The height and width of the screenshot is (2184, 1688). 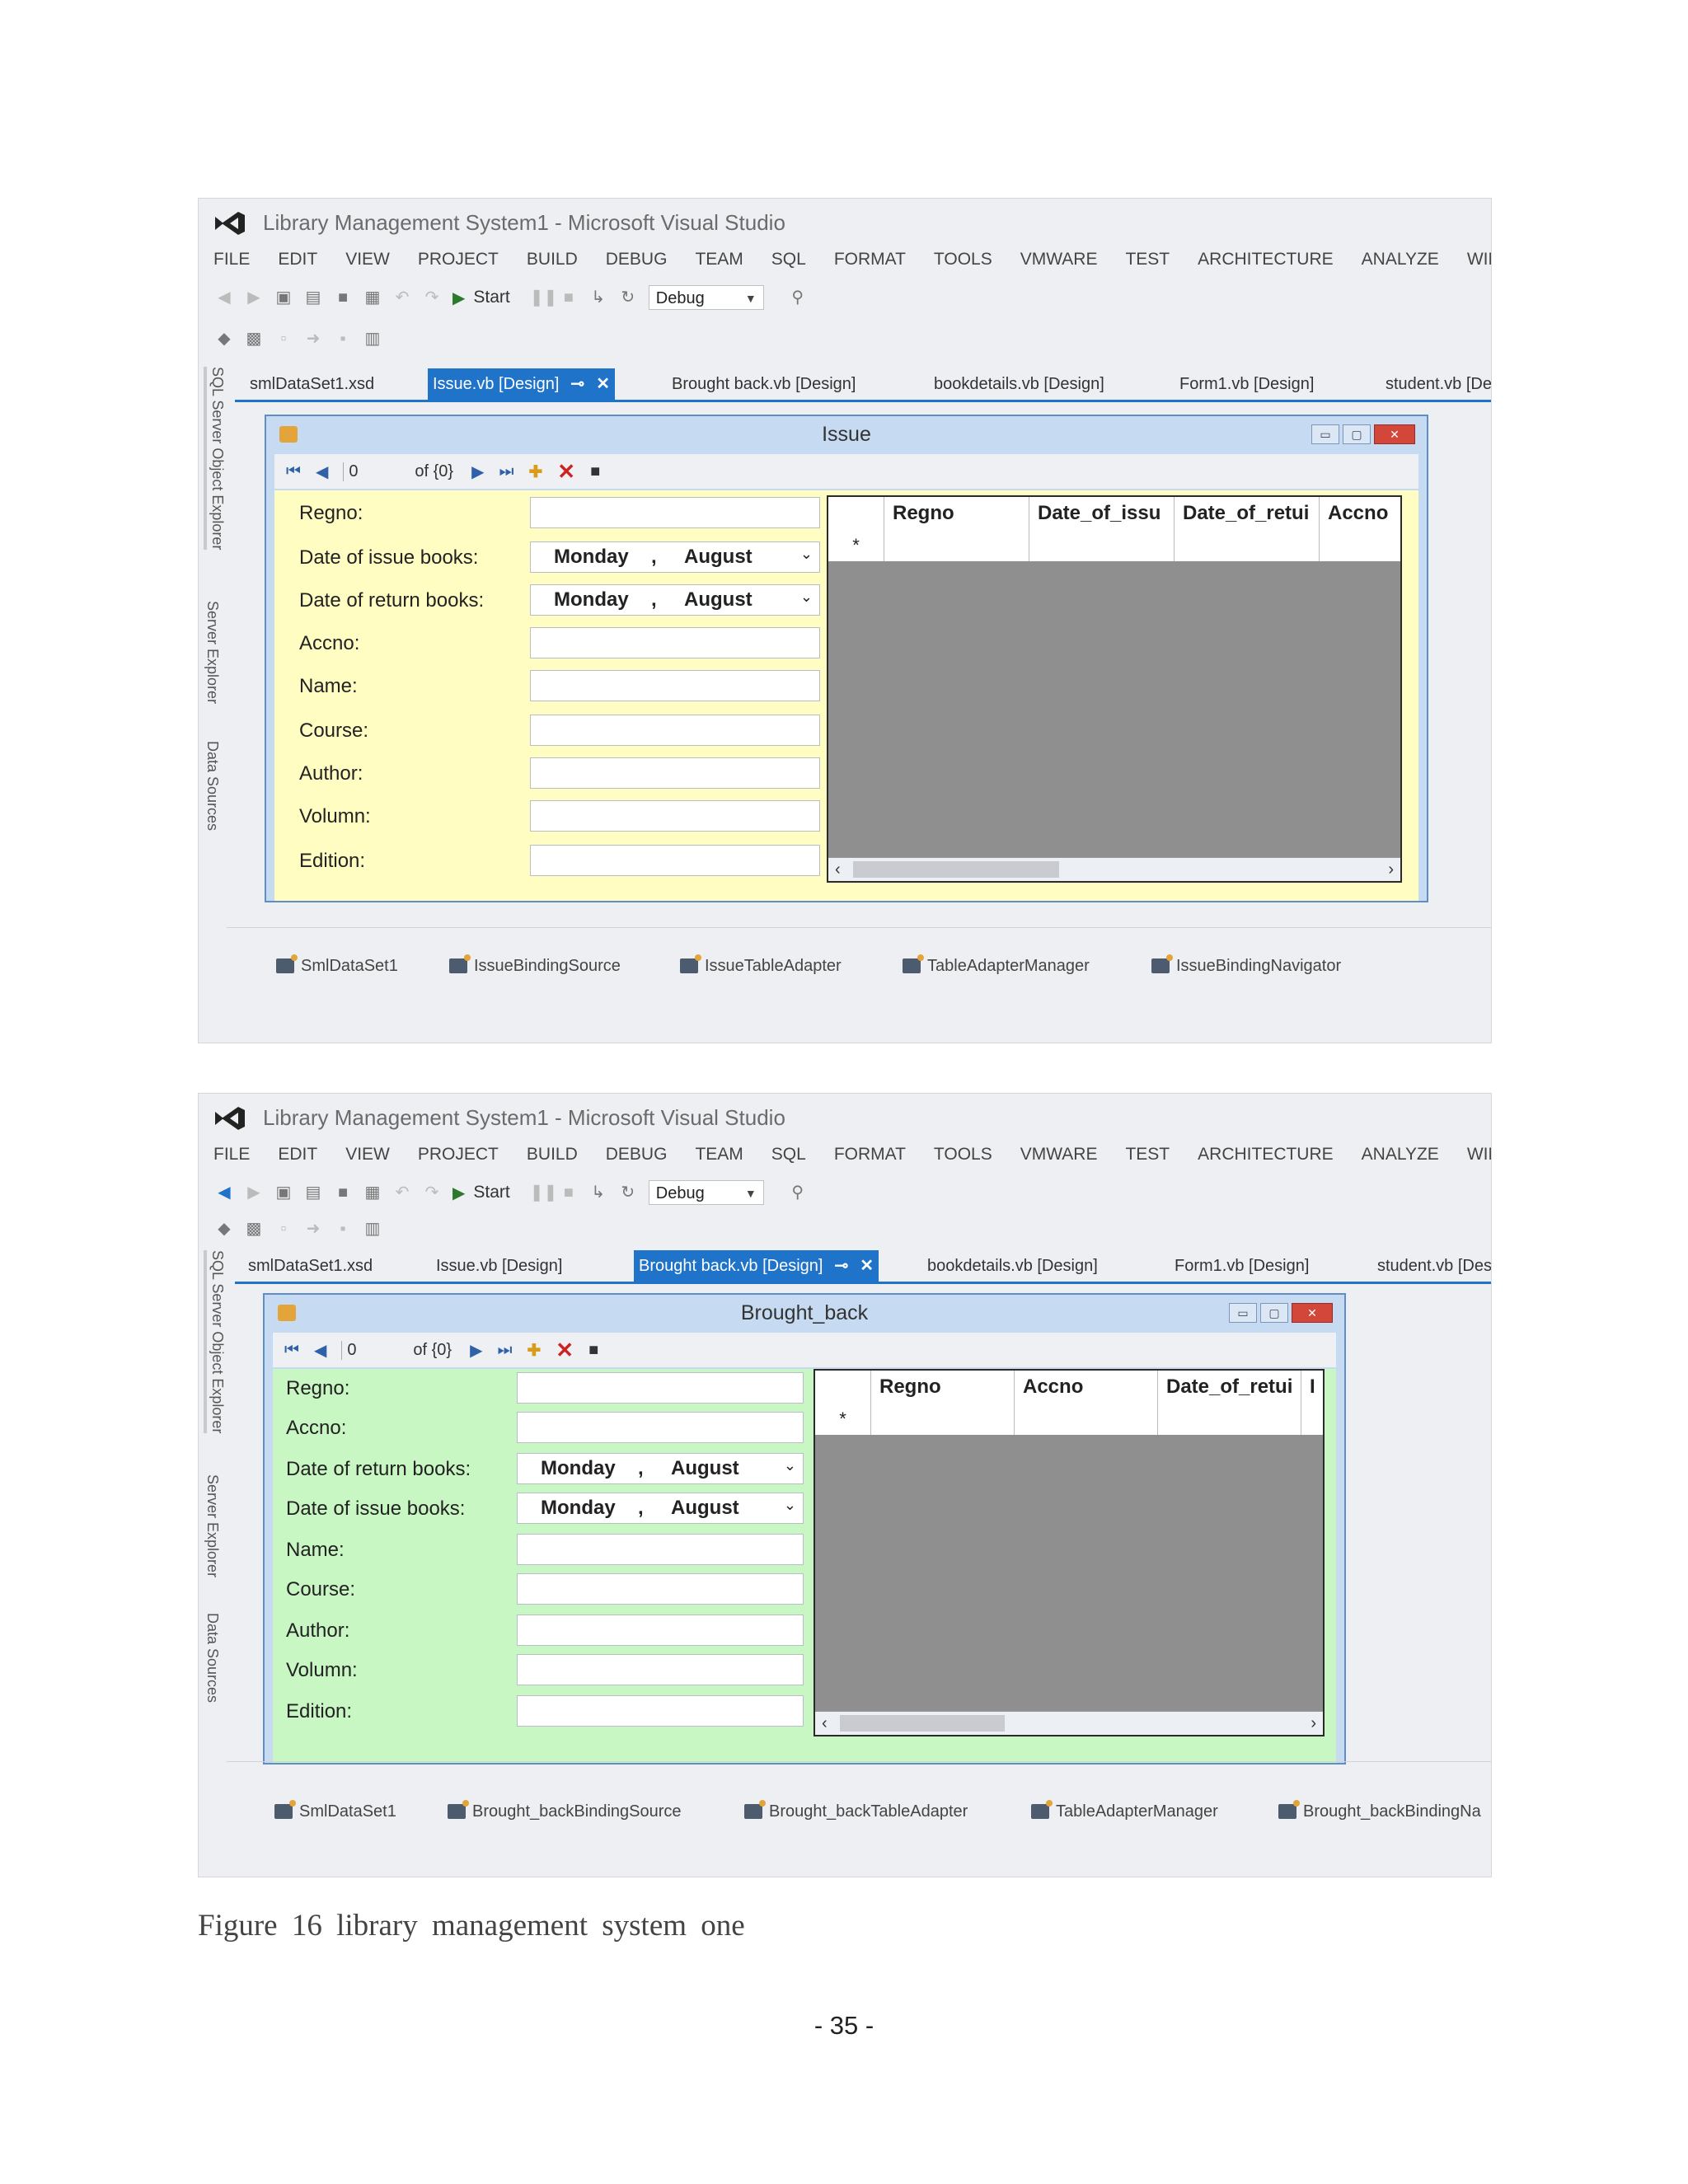 I want to click on date-of-issue-picker: Monday , August ⌄, so click(x=675, y=557).